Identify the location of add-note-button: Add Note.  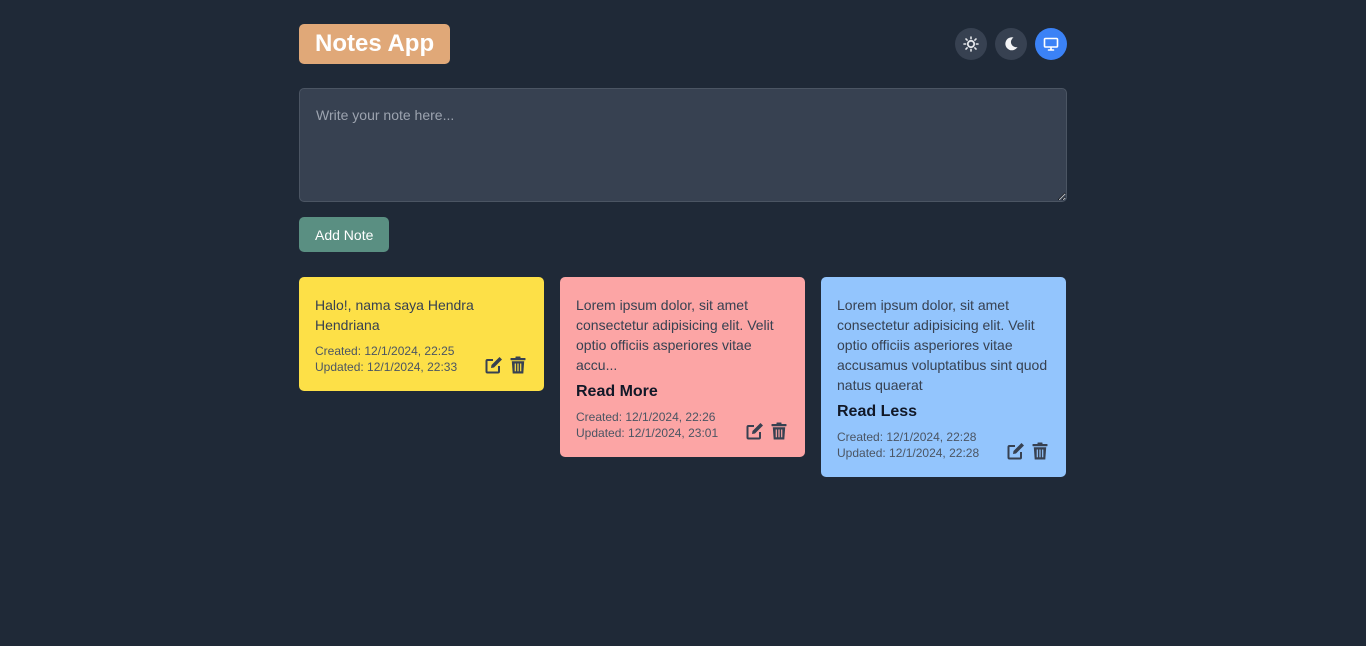
(344, 234).